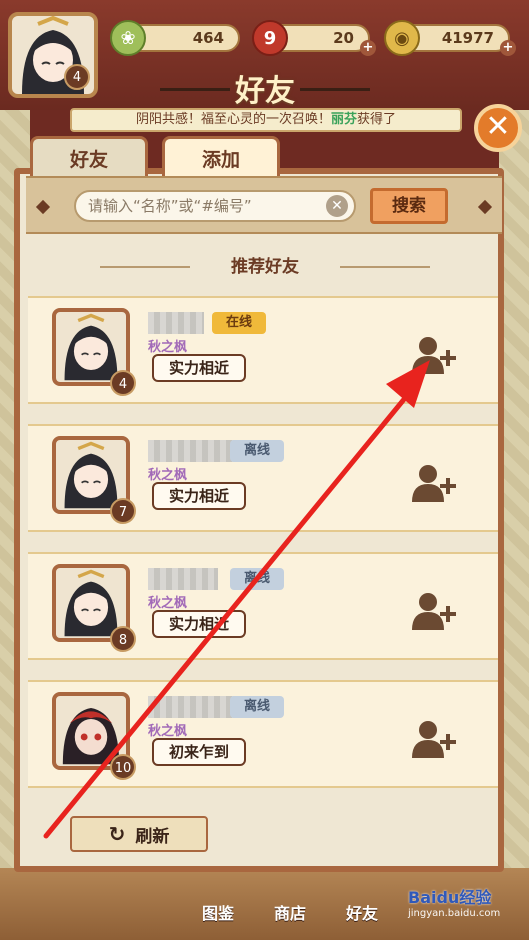 The image size is (529, 940). I want to click on marquee-text: 阴阳共感！福至心灵的一次召唤！, so click(233, 119).